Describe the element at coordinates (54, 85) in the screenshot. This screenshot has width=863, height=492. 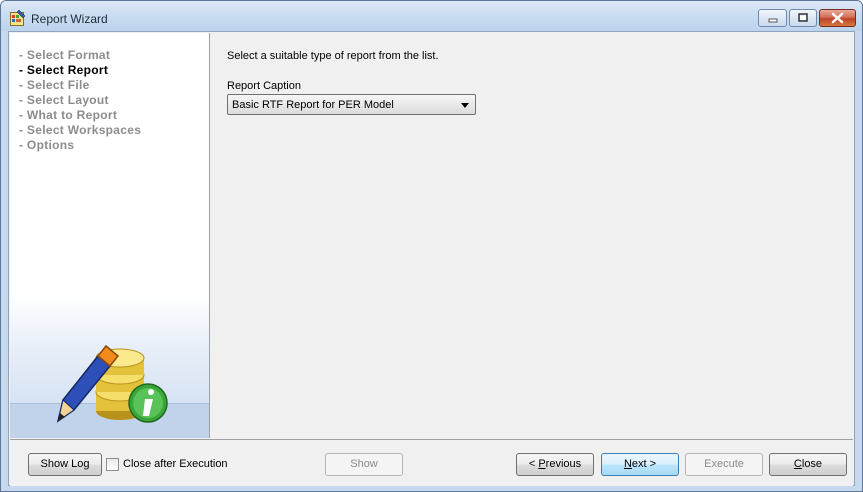
I see `step-select-file: - Select File` at that location.